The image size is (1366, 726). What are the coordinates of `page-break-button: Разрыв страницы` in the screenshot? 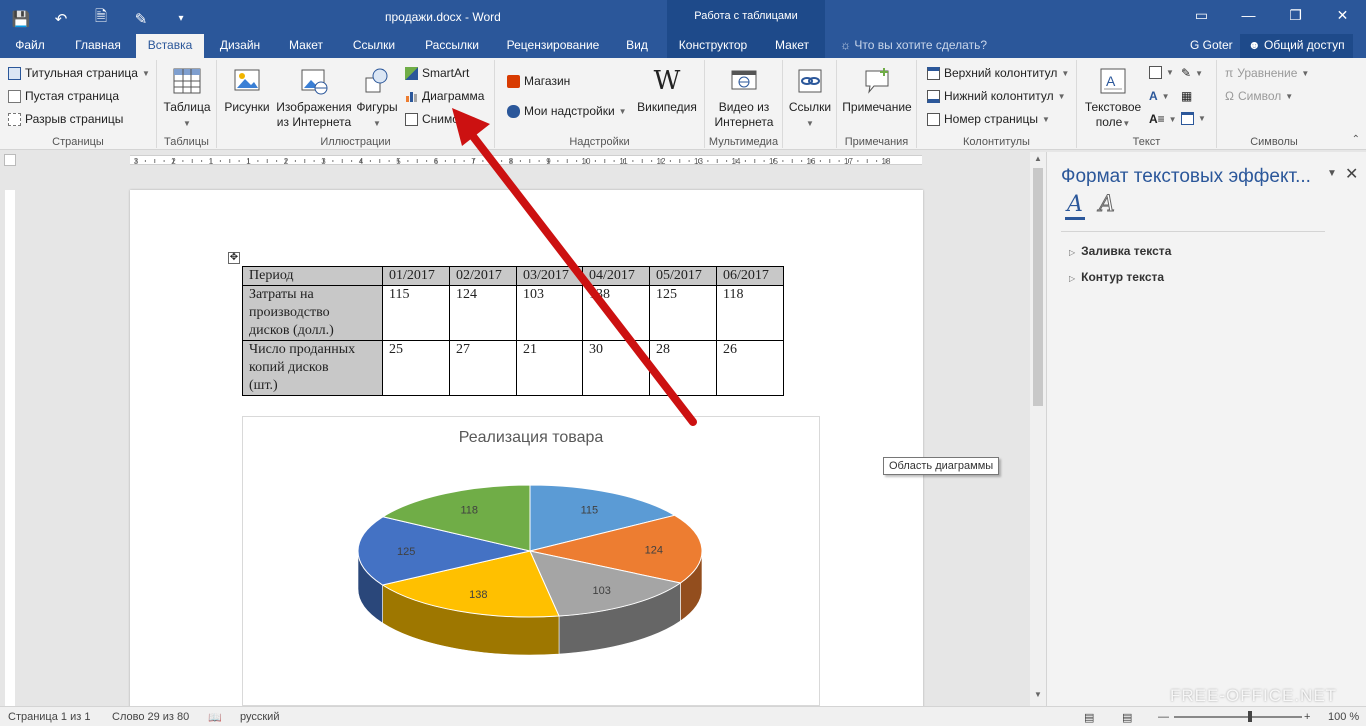 It's located at (65, 119).